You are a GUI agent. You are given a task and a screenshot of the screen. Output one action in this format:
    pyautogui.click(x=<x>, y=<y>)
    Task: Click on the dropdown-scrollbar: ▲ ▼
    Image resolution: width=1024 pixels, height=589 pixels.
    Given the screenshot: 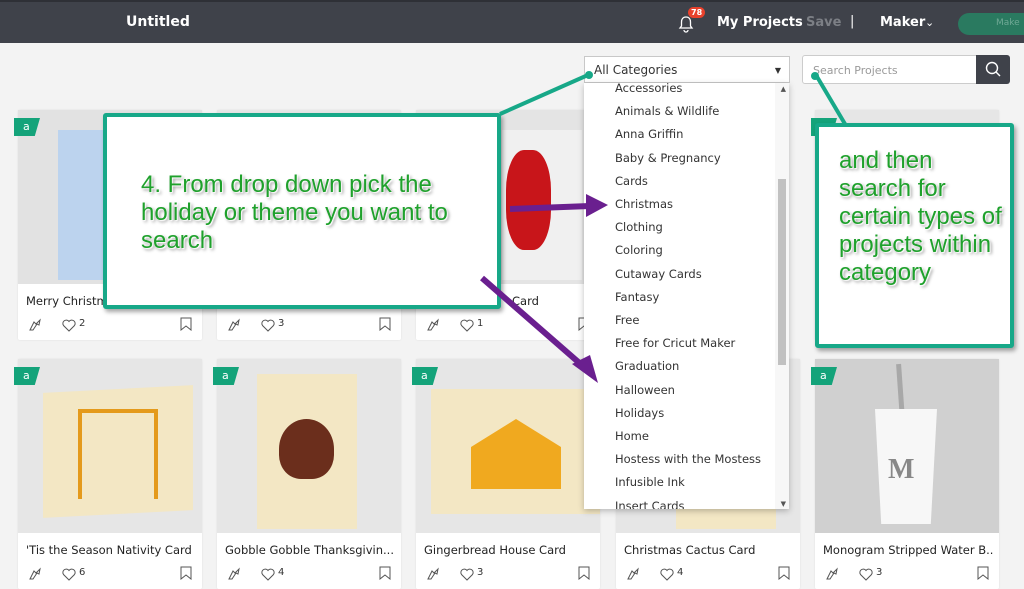 What is the action you would take?
    pyautogui.click(x=782, y=296)
    